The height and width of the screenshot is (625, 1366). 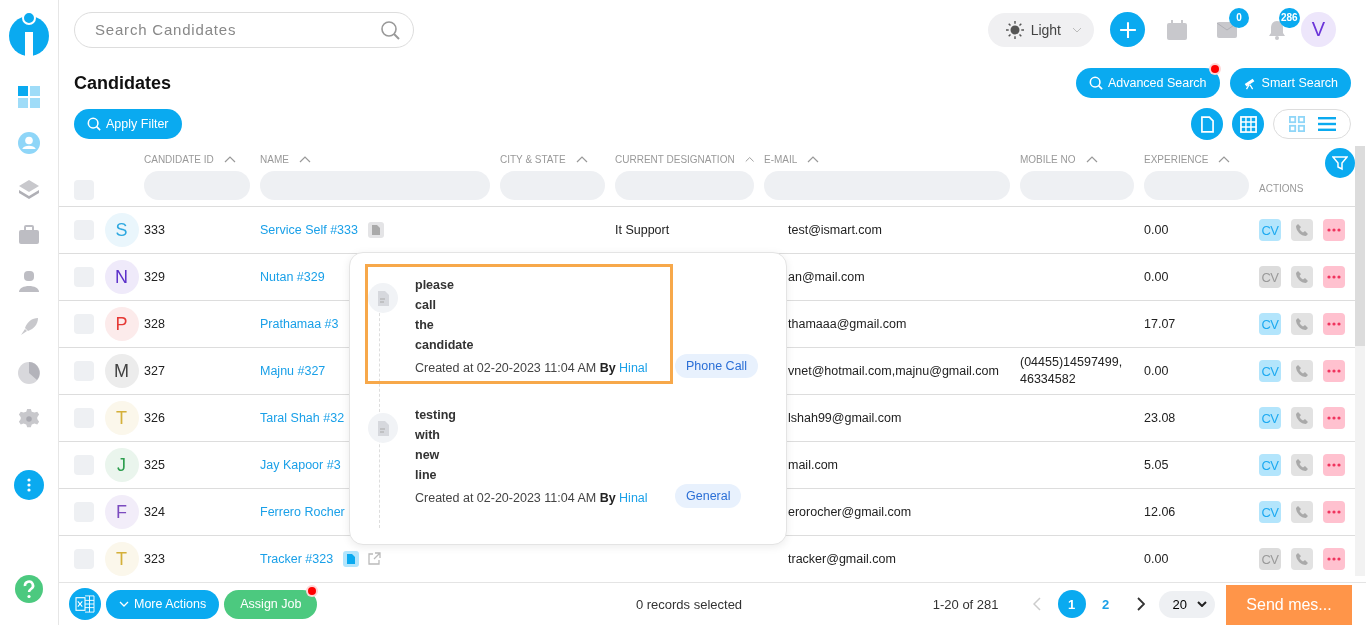 I want to click on record-range: 1-20 of 281, so click(x=965, y=604).